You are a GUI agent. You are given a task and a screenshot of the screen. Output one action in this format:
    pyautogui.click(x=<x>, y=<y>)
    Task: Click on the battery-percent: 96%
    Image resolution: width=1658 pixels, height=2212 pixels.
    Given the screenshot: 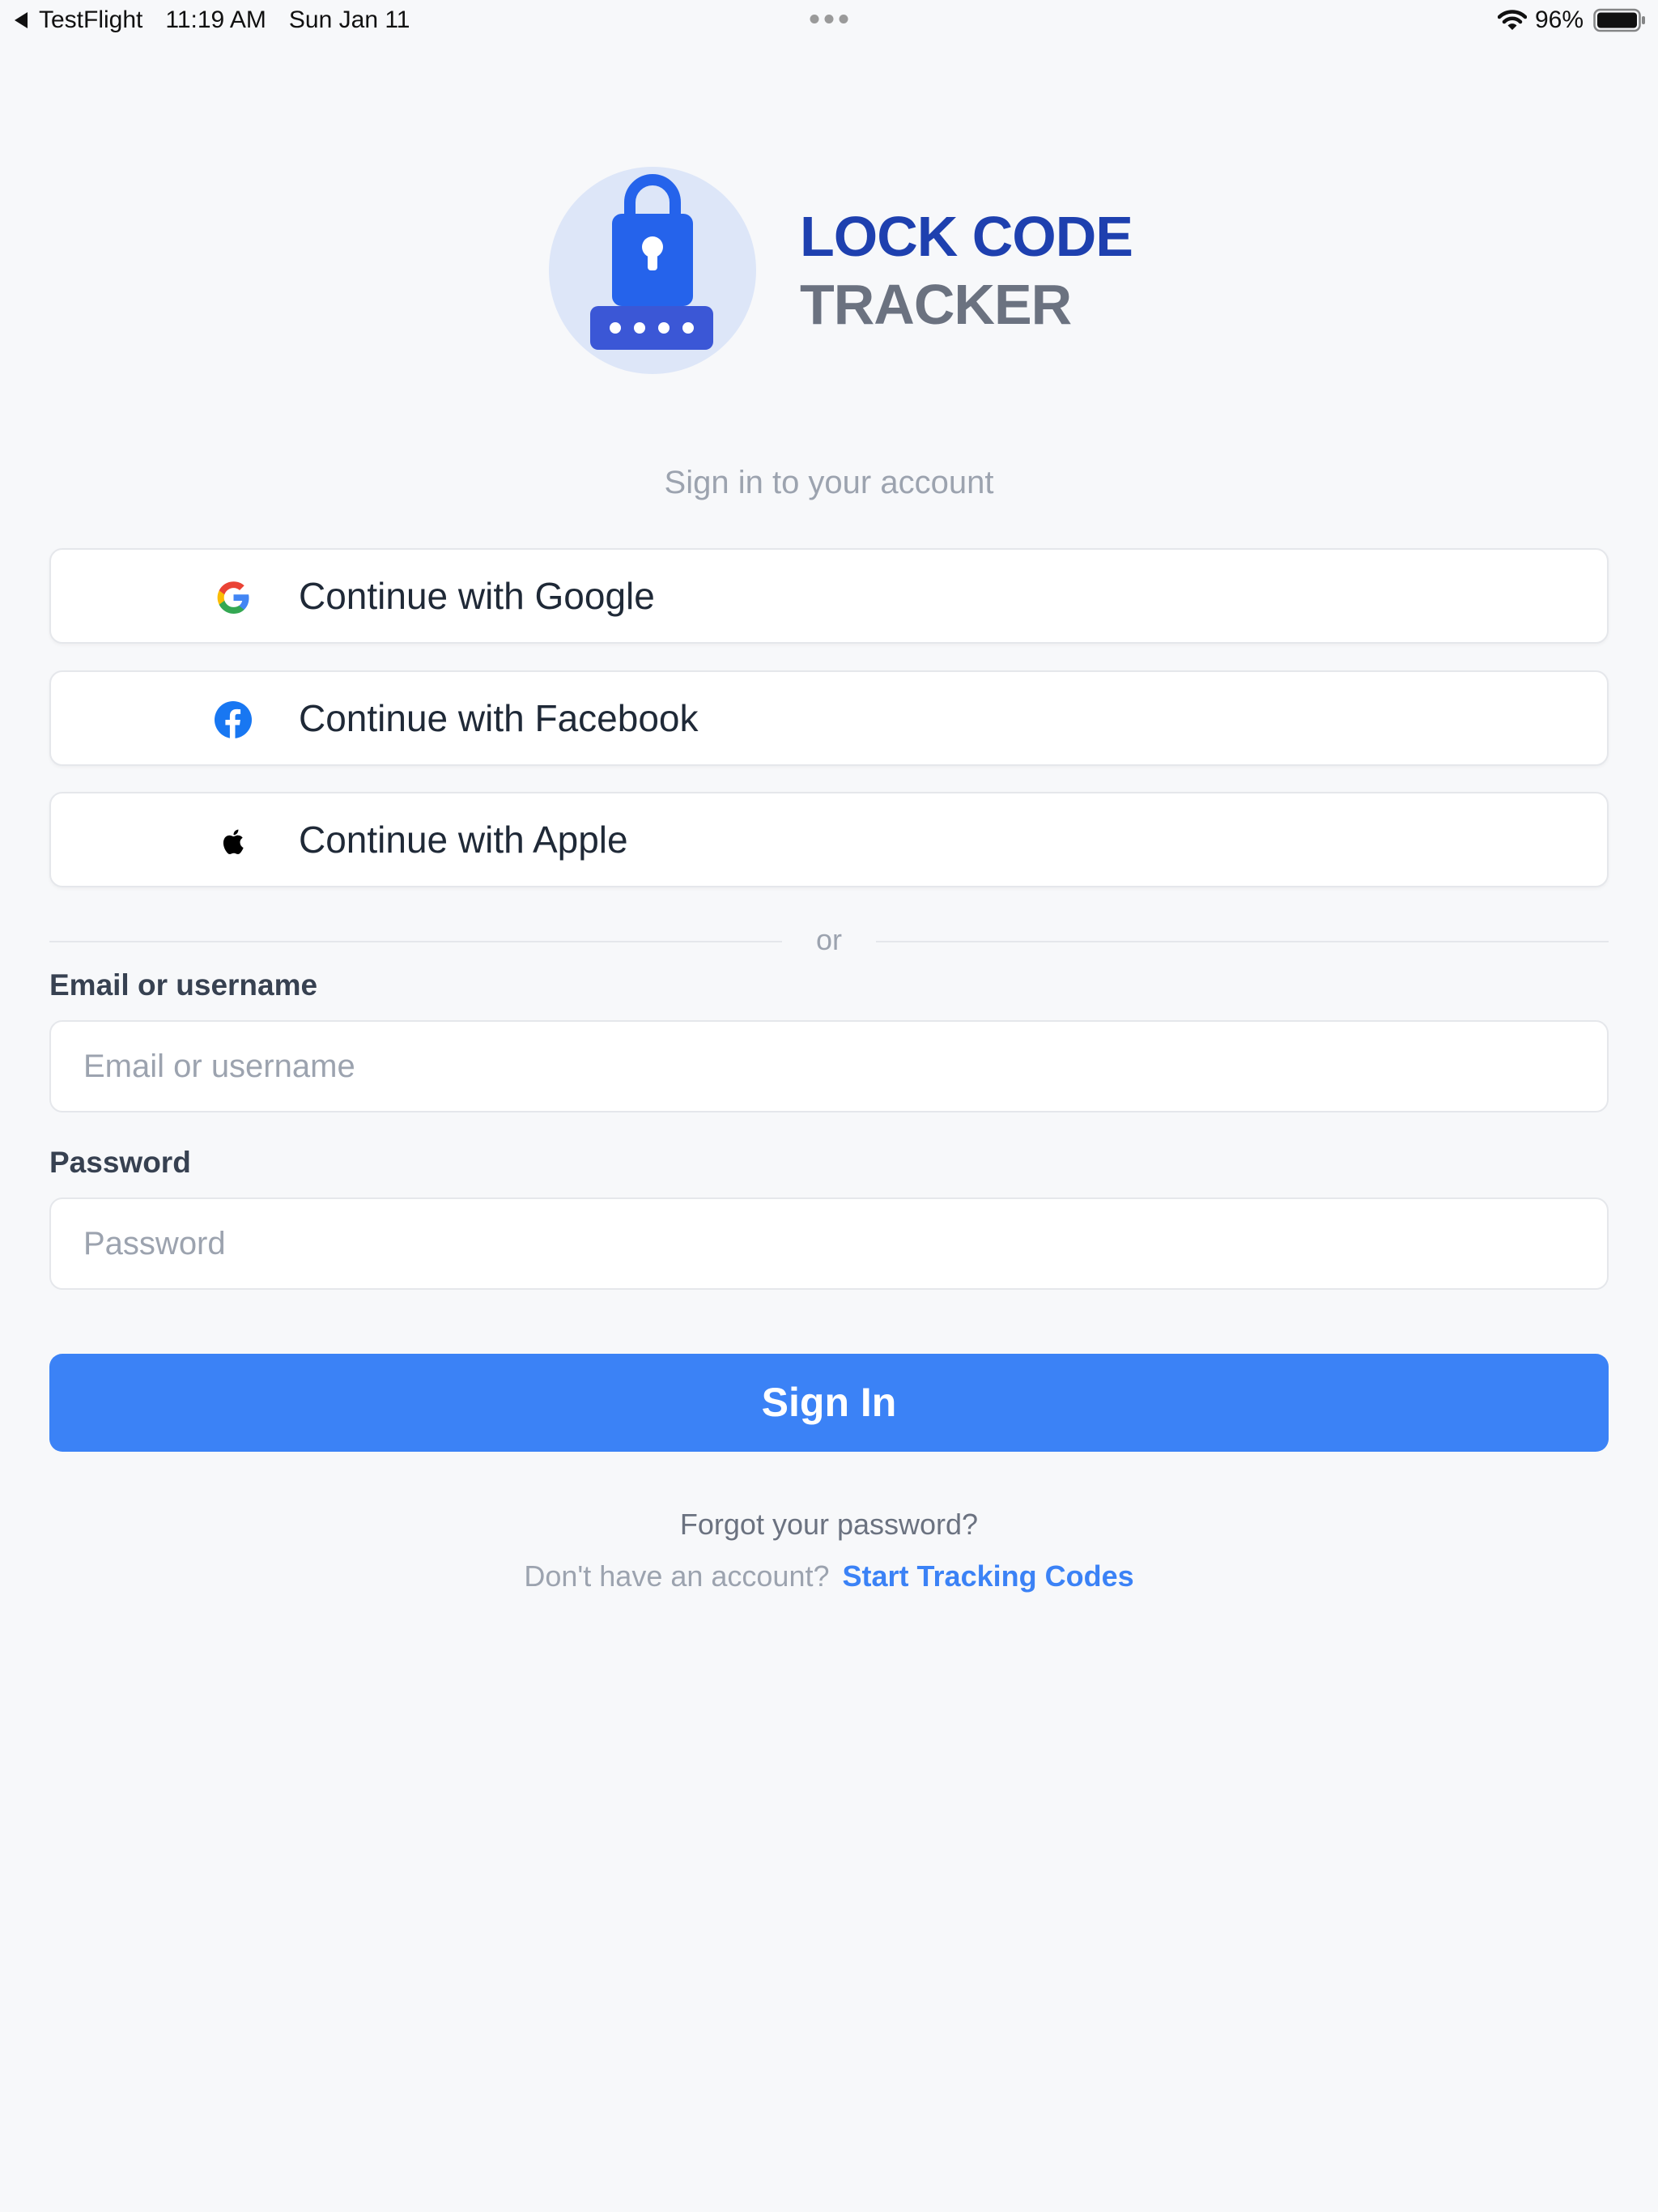 What is the action you would take?
    pyautogui.click(x=1559, y=19)
    